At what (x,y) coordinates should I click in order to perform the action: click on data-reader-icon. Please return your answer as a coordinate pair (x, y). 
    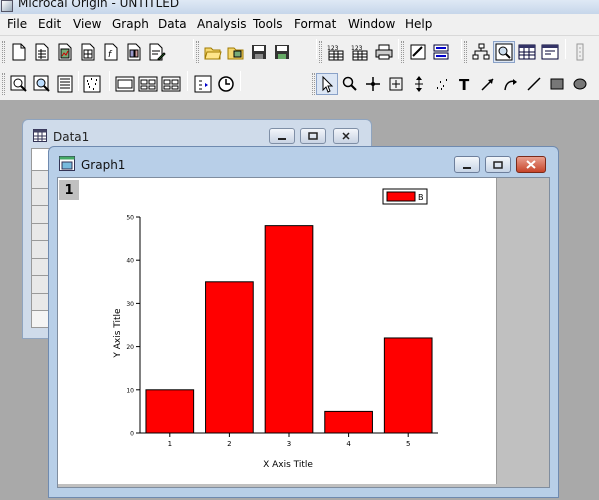
    Looking at the image, I should click on (203, 84).